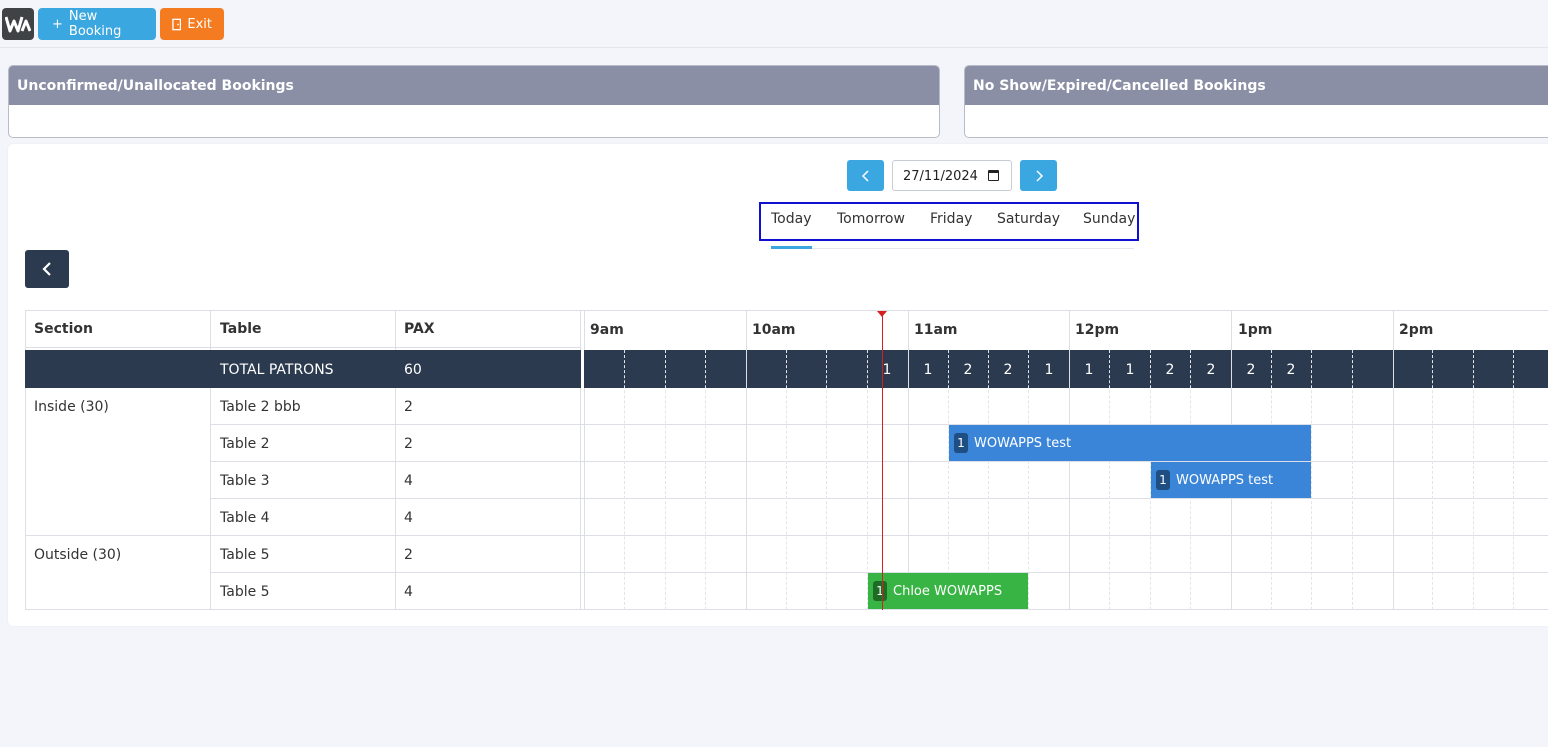  I want to click on tab-tomorrow: Tomorrow, so click(871, 219).